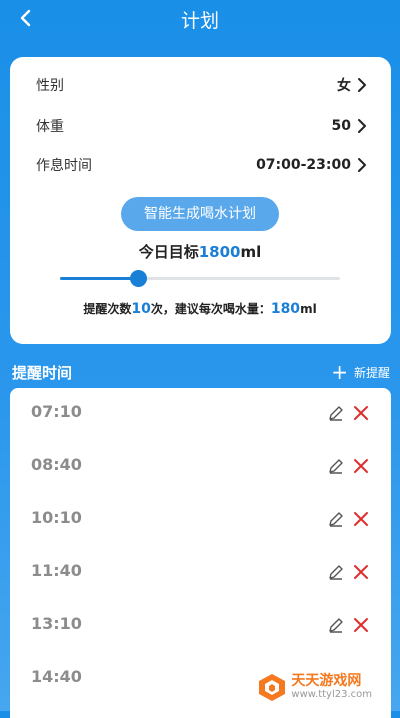 This screenshot has height=718, width=400. I want to click on schedule-value: 07:00-23:00, so click(303, 165).